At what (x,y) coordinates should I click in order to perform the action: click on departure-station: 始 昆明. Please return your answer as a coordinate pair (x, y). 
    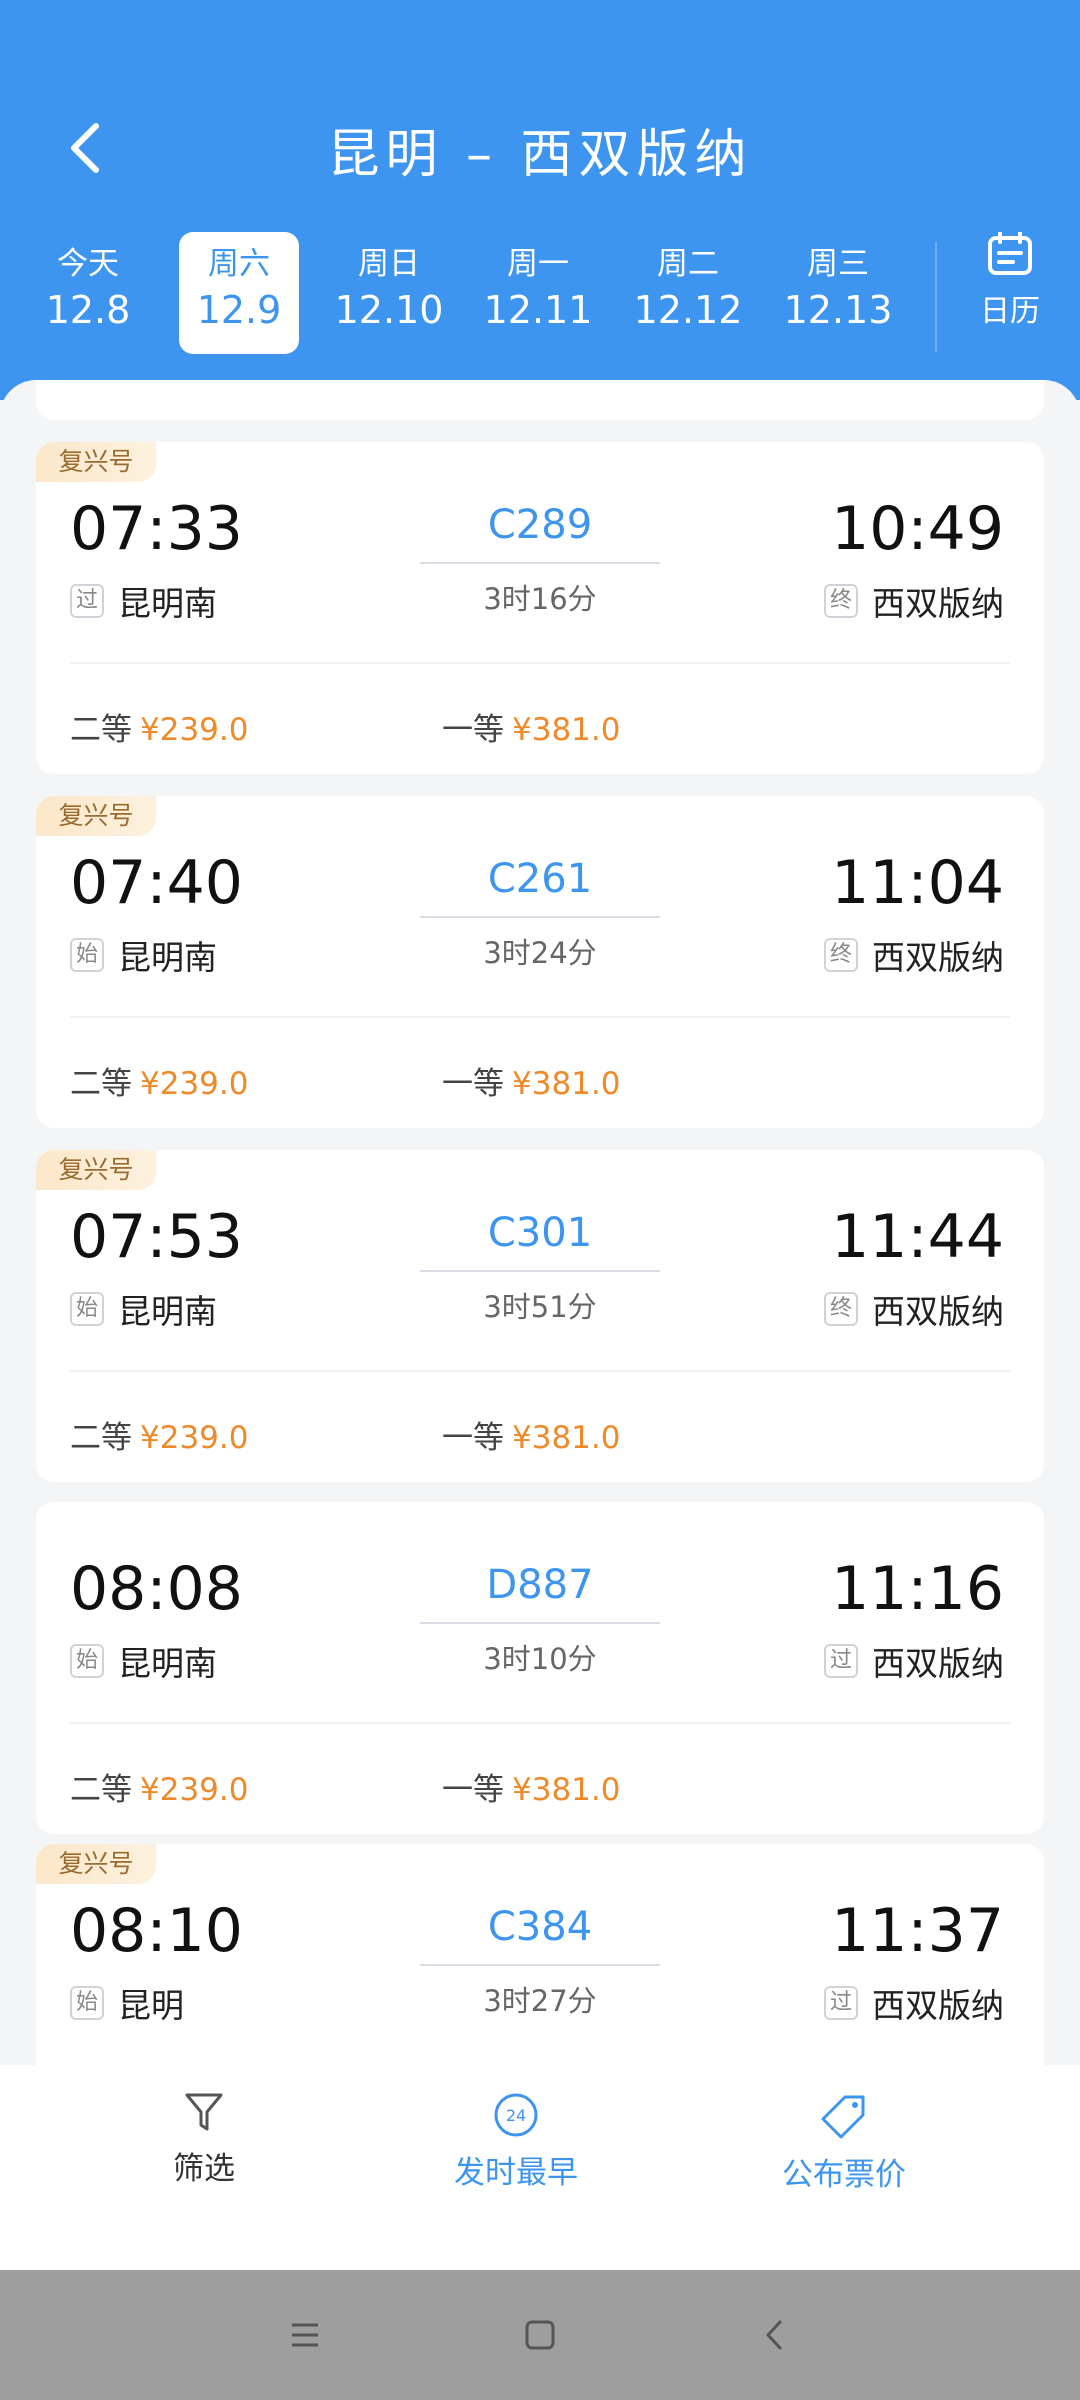
    Looking at the image, I should click on (127, 2003).